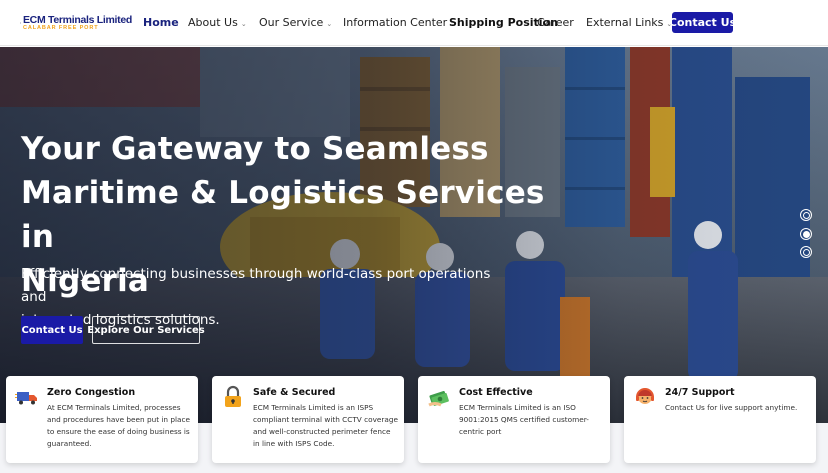  Describe the element at coordinates (438, 398) in the screenshot. I see `money-icon` at that location.